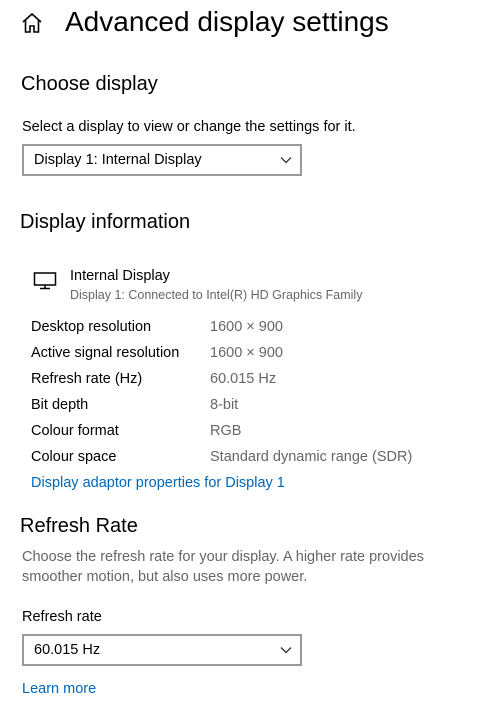 The height and width of the screenshot is (708, 498). I want to click on display-select: Display 1: Internal Display, so click(162, 160).